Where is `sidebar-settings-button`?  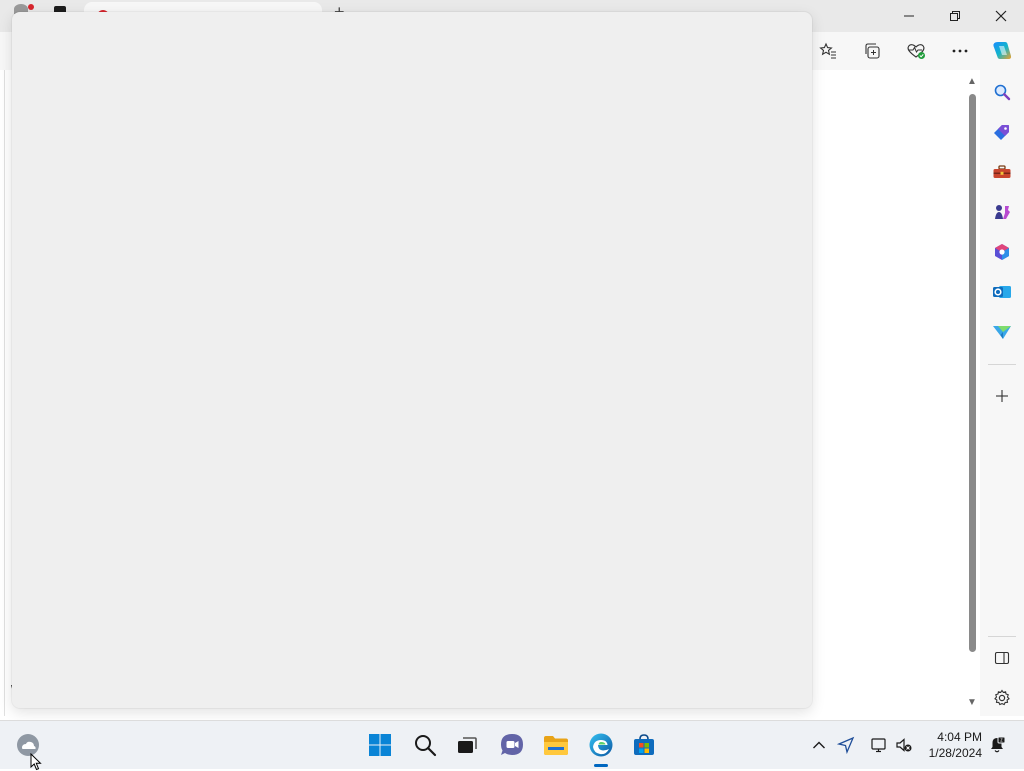 sidebar-settings-button is located at coordinates (1002, 698).